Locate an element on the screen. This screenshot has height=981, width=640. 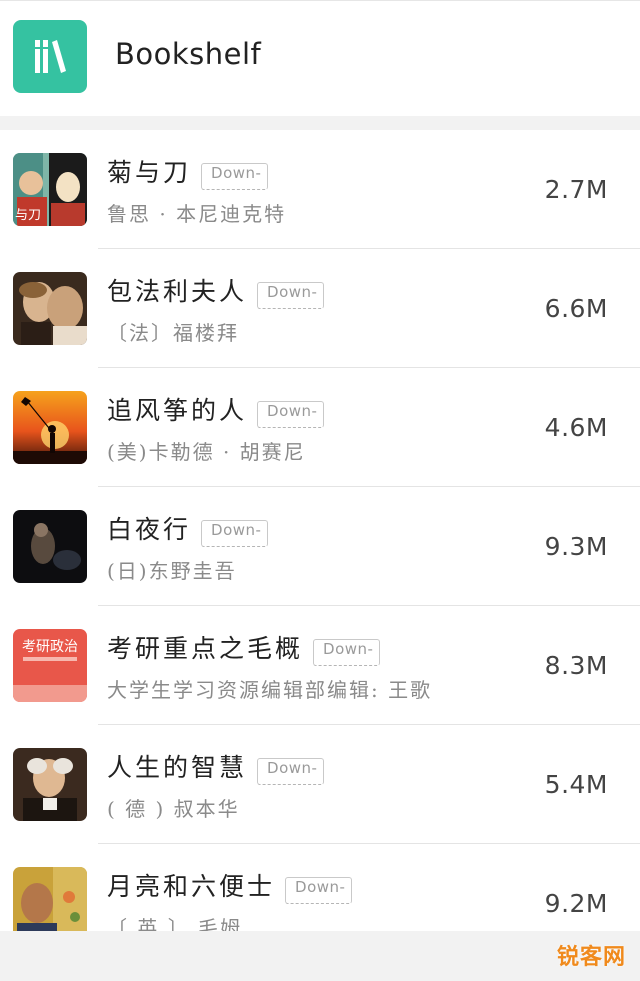
cover-art-dark-figure-icon is located at coordinates (50, 546).